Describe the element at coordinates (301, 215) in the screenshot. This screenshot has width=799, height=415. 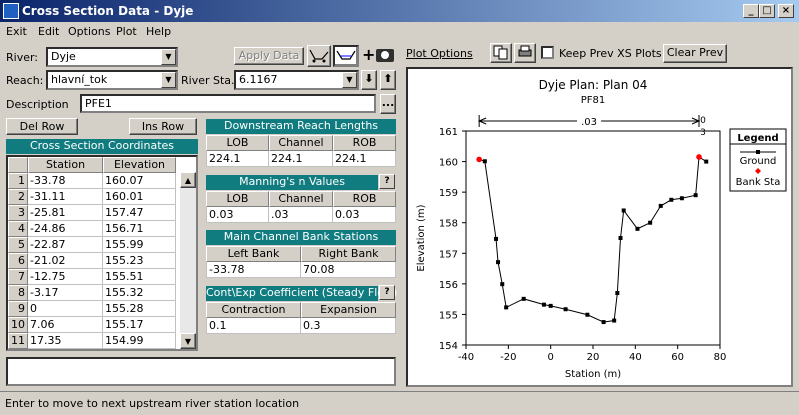
I see `mannings-channel-input: .03` at that location.